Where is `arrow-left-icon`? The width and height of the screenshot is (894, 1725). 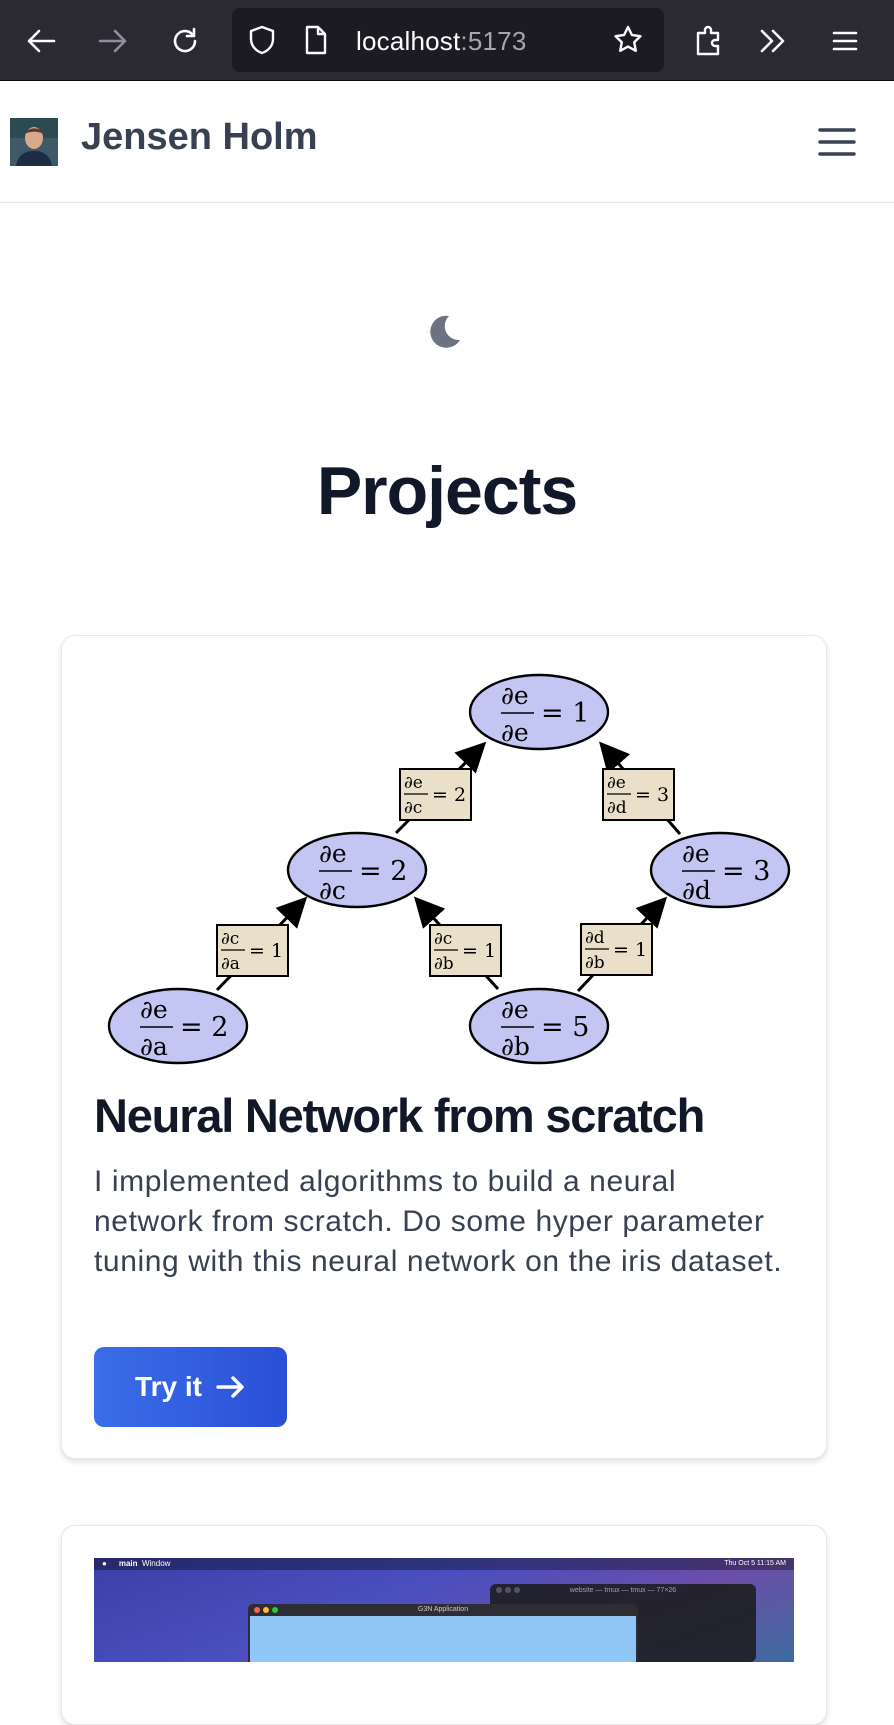
arrow-left-icon is located at coordinates (41, 41).